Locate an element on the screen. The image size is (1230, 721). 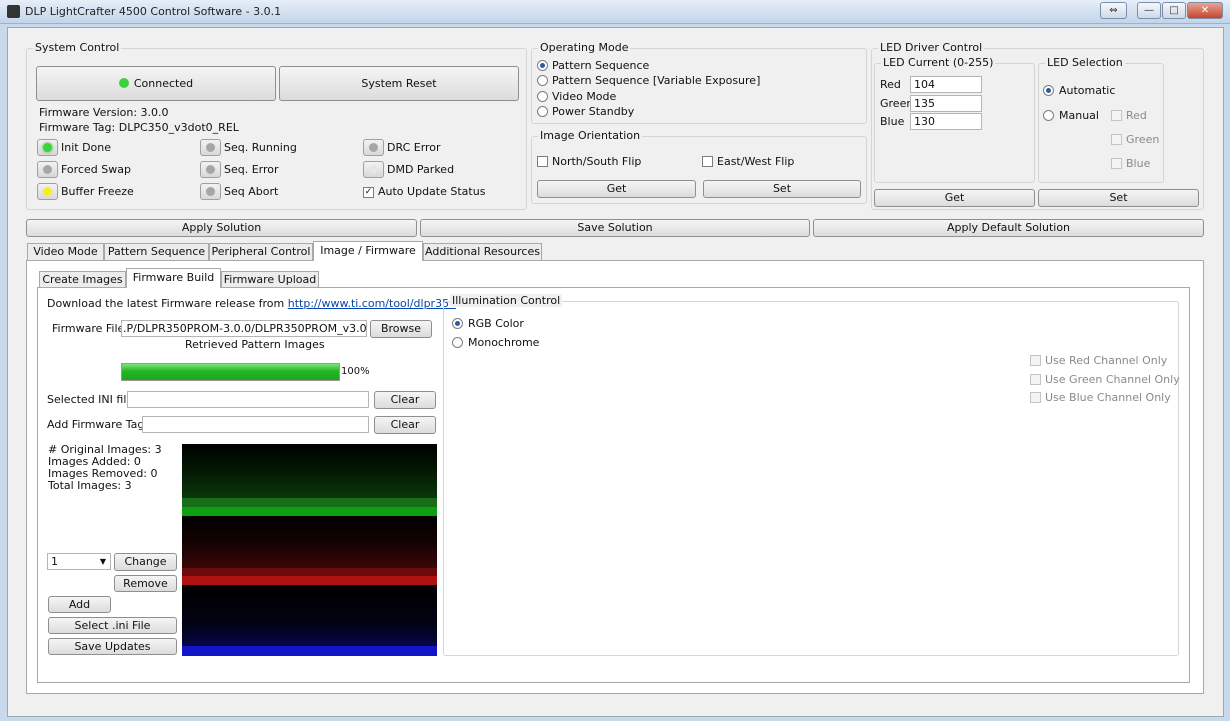
minimize-icon: — is located at coordinates (1149, 10).